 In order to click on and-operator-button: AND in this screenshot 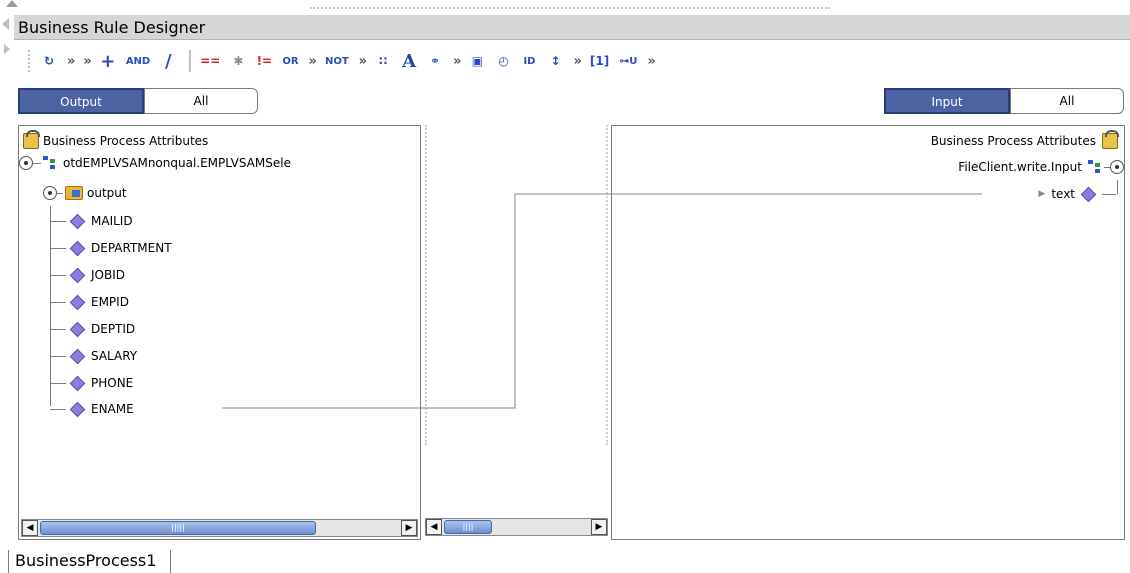, I will do `click(138, 61)`.